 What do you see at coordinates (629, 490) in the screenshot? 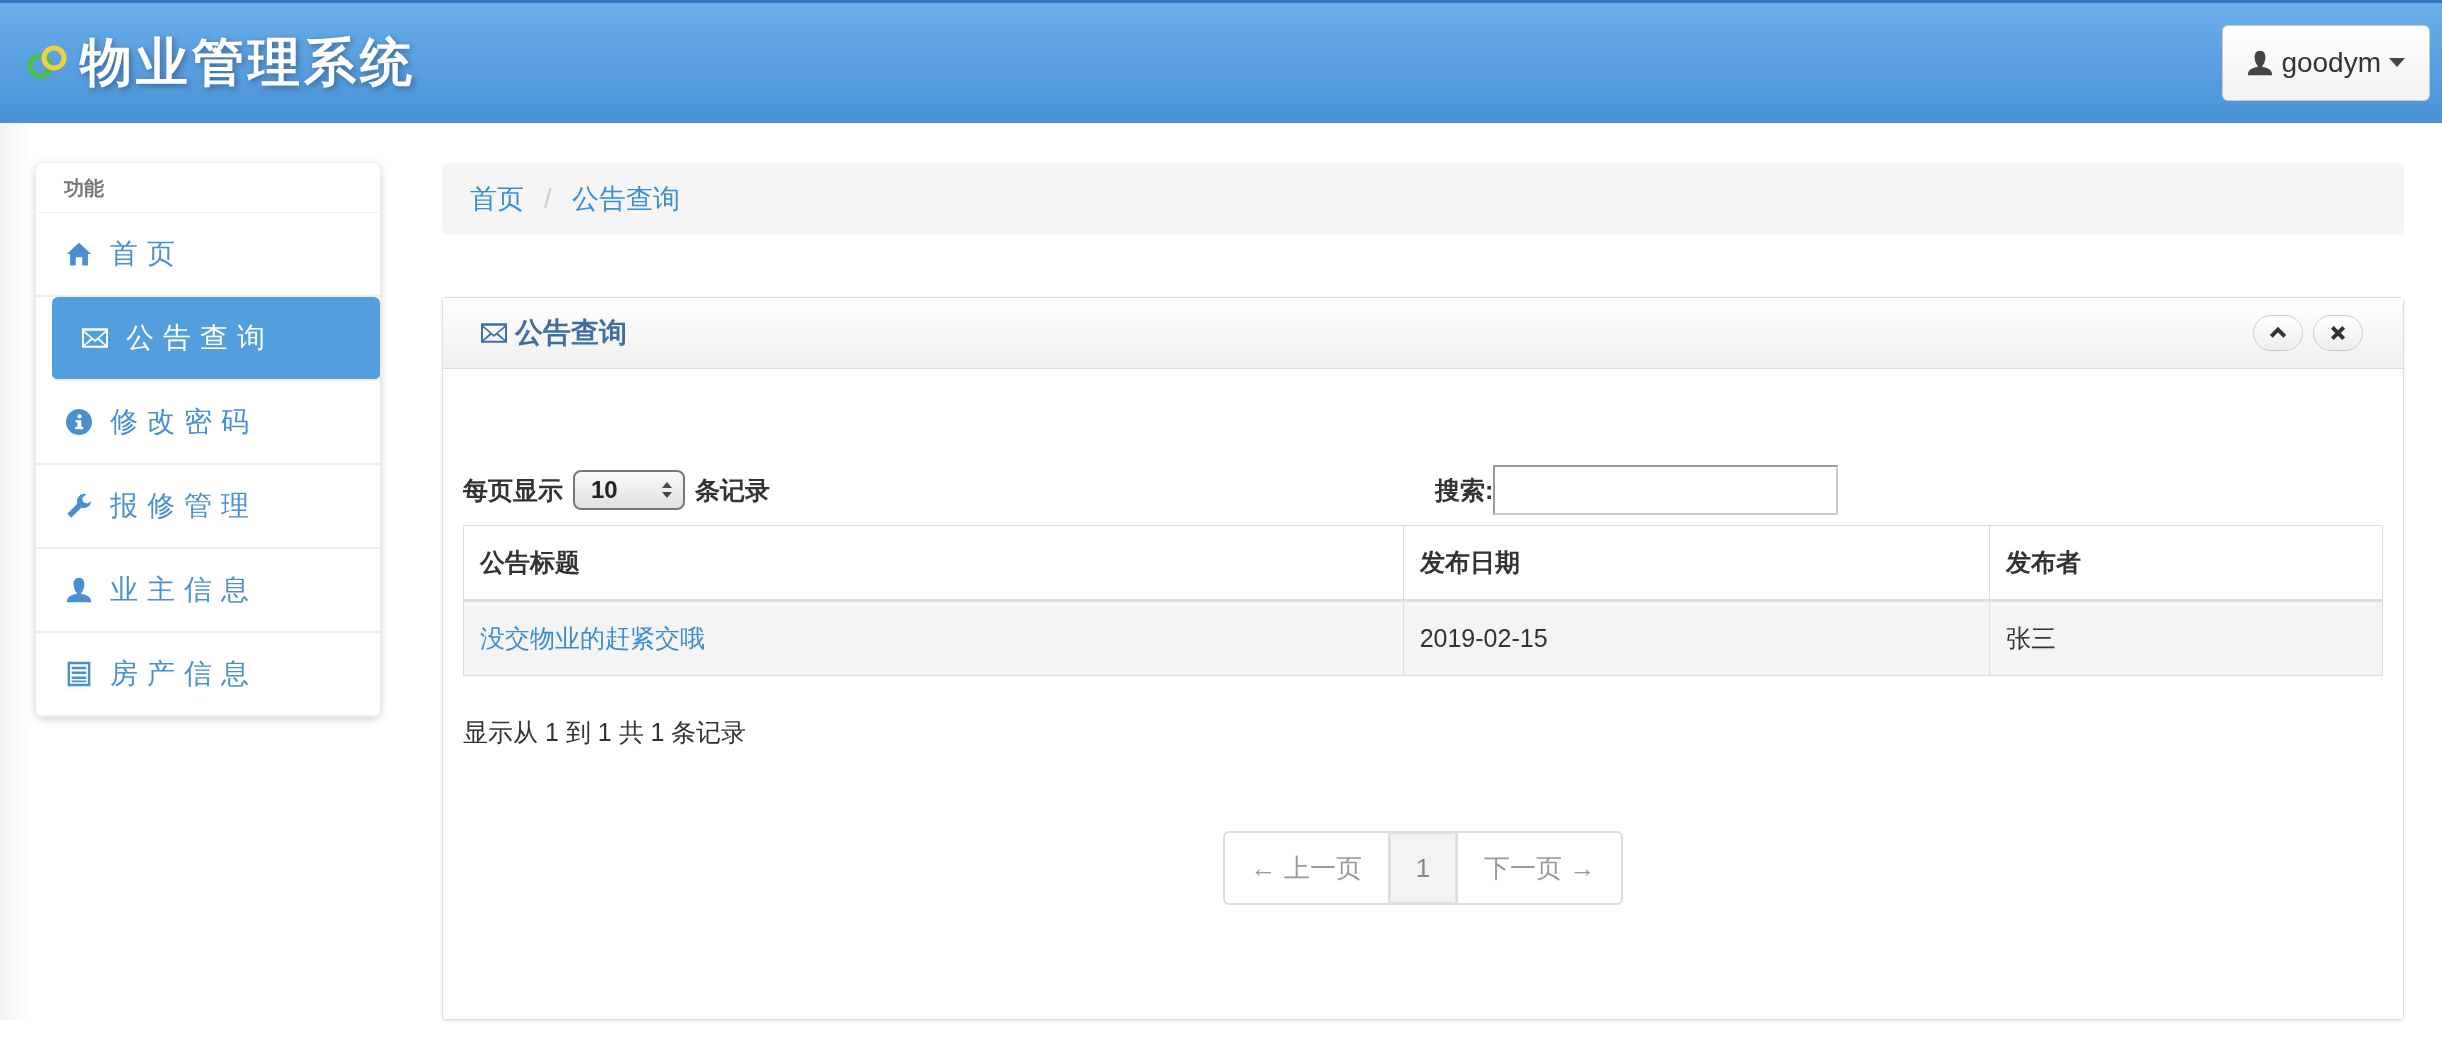
I see `page-size-select: 10` at bounding box center [629, 490].